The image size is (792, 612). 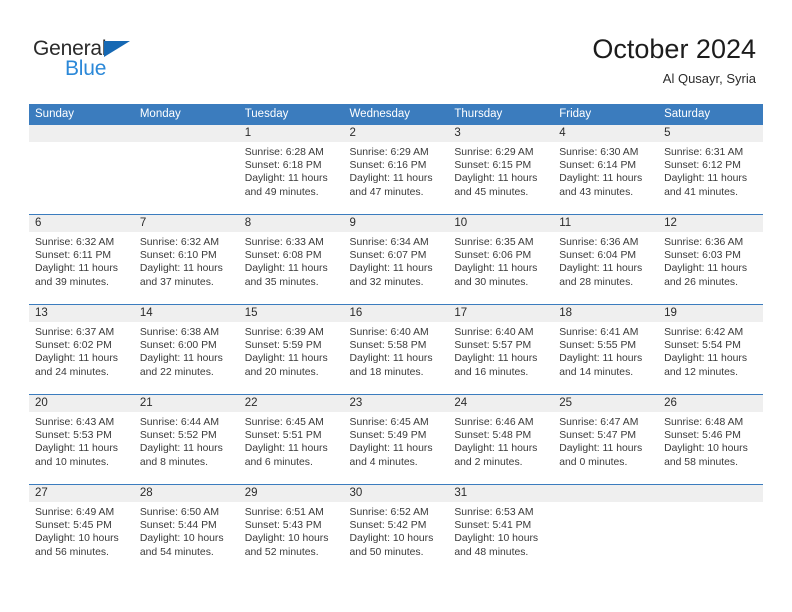 I want to click on daylight-text-line2: and 37 minutes., so click(x=176, y=282).